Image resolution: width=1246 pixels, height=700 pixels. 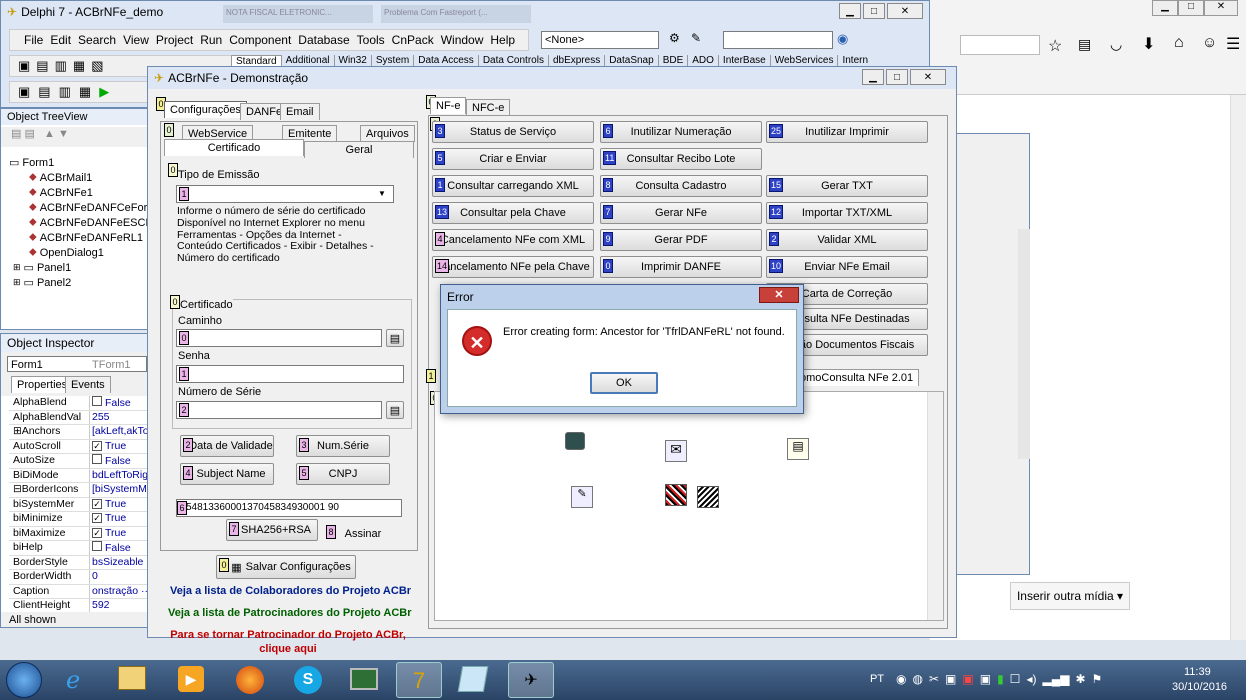 I want to click on tab-properties: Properties, so click(x=42, y=384).